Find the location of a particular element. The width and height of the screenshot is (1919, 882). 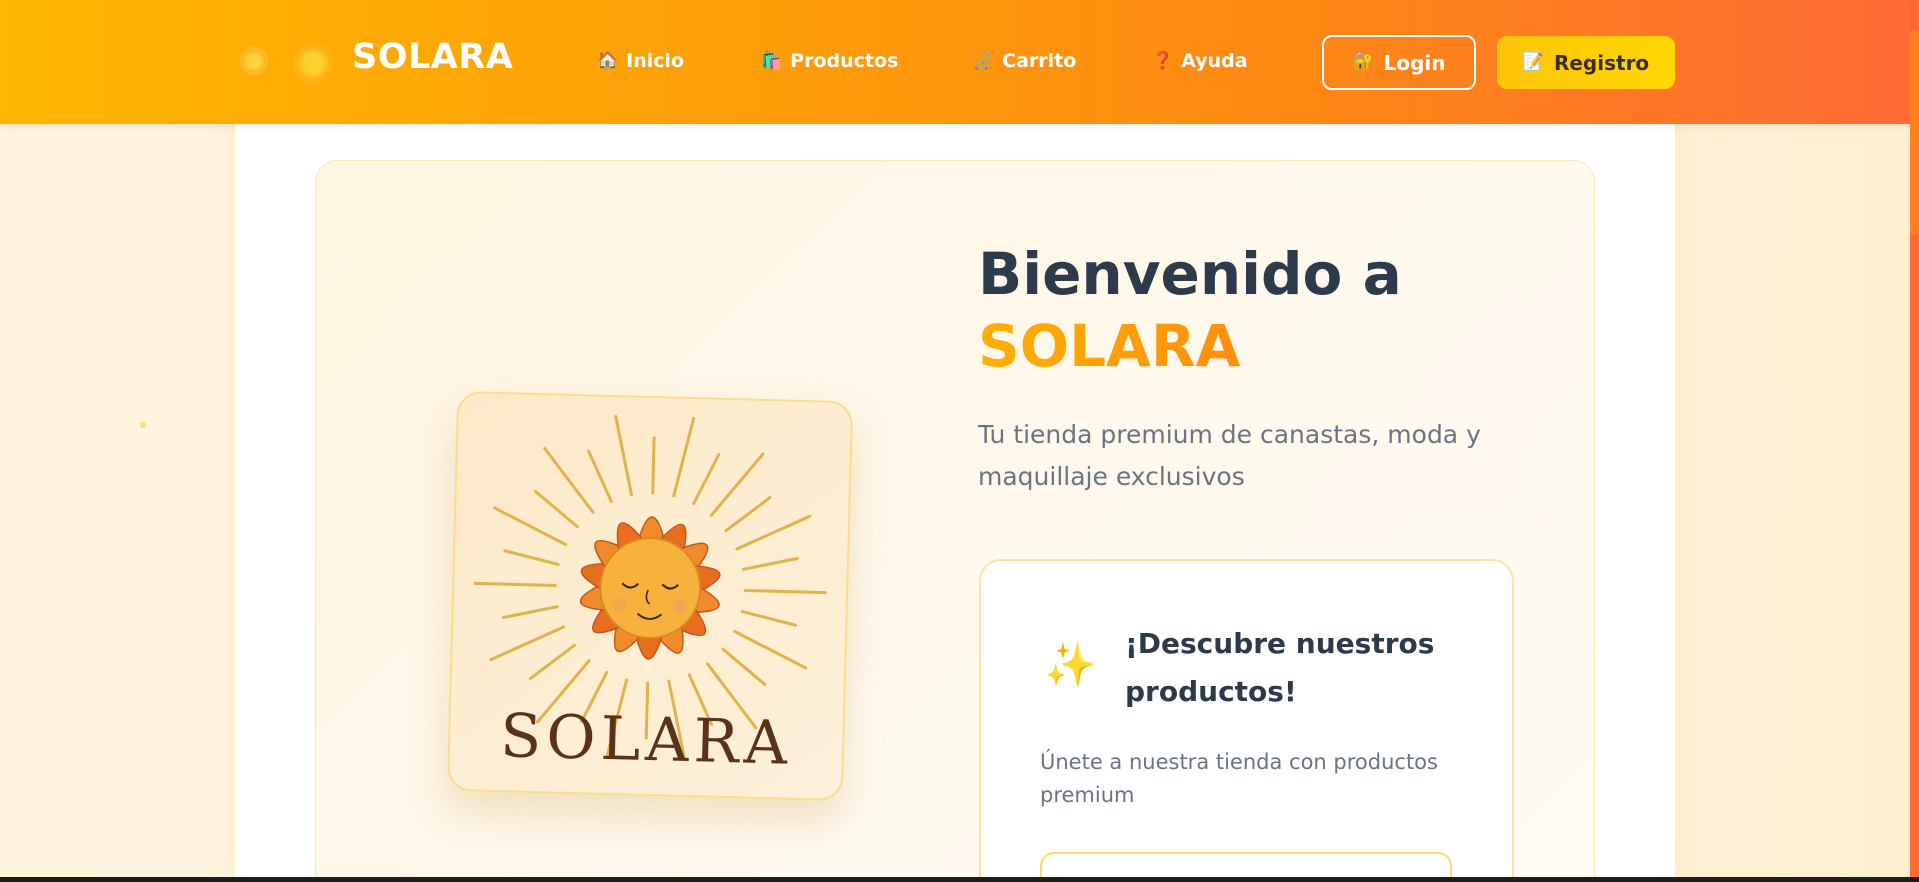

nav-item-carrito: 🛒 Carrito is located at coordinates (1024, 61).